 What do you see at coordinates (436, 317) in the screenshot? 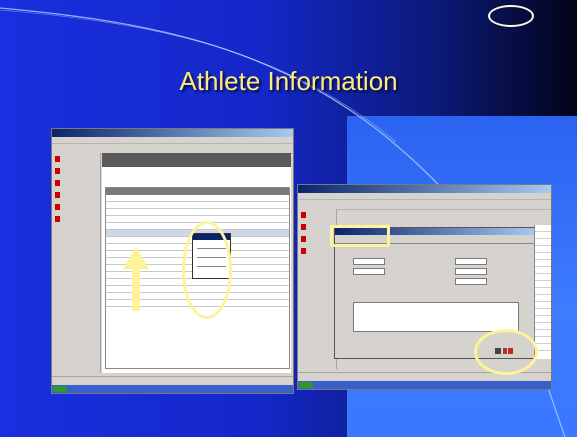
I see `dialog-listbox` at bounding box center [436, 317].